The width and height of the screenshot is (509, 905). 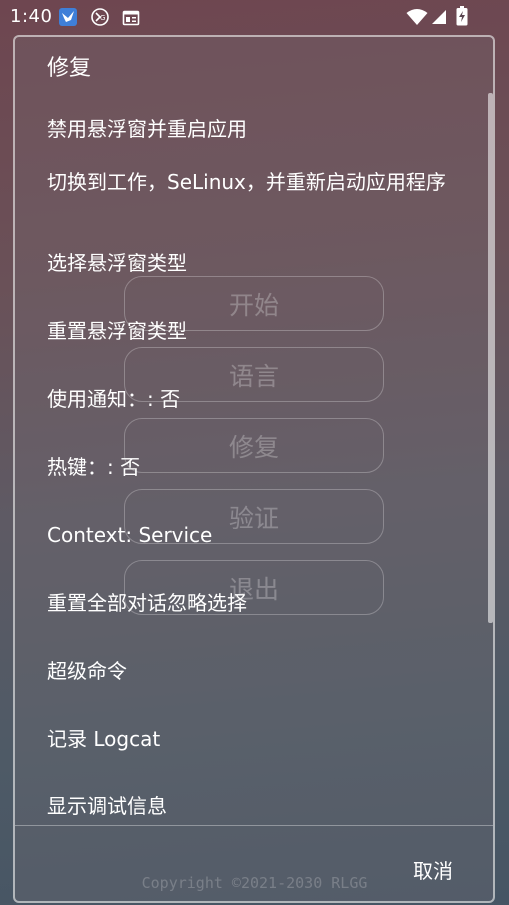 What do you see at coordinates (257, 806) in the screenshot?
I see `menu-item-show-debug-info: 显示调试信息` at bounding box center [257, 806].